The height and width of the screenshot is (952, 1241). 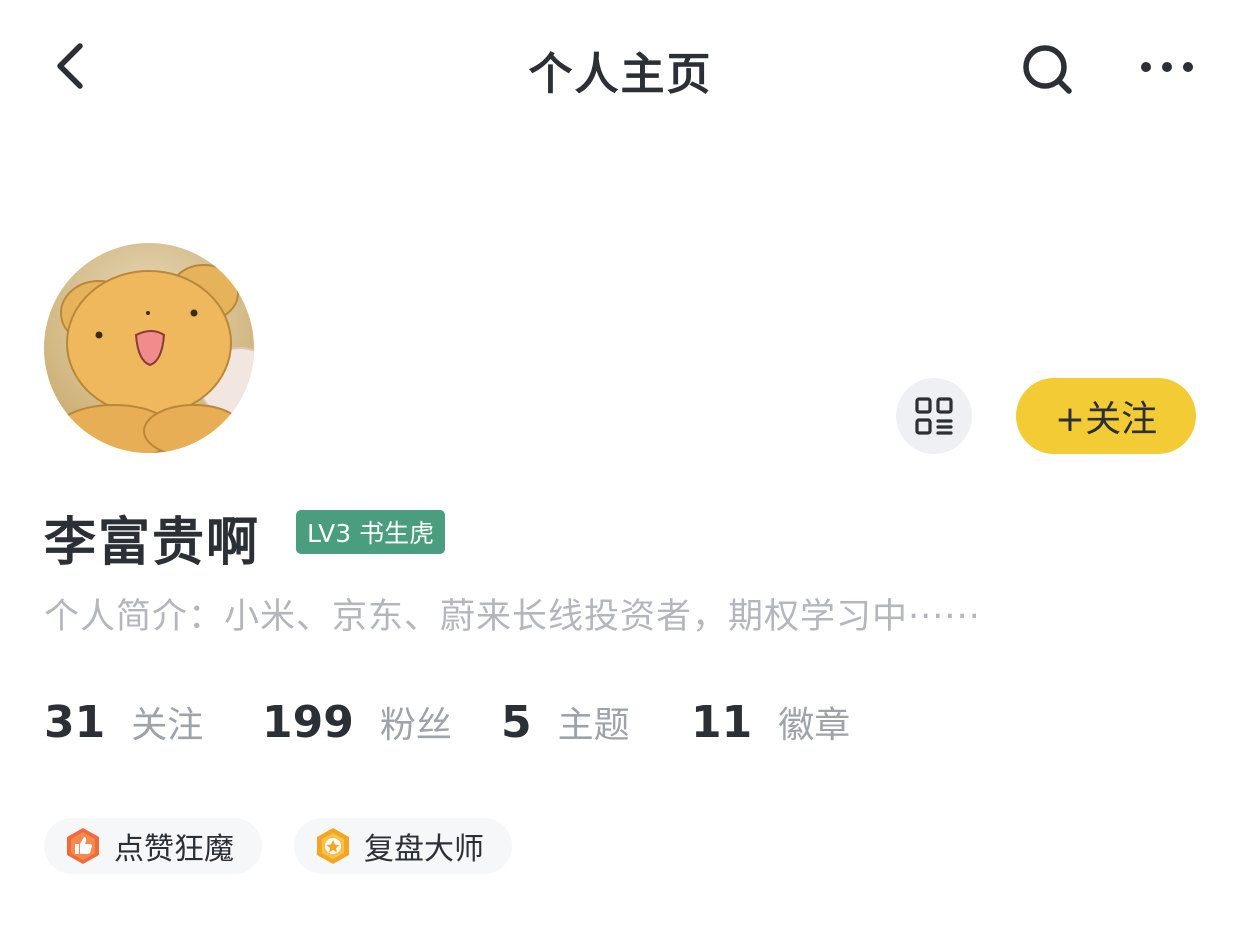 What do you see at coordinates (1106, 416) in the screenshot?
I see `follow-button: +关注` at bounding box center [1106, 416].